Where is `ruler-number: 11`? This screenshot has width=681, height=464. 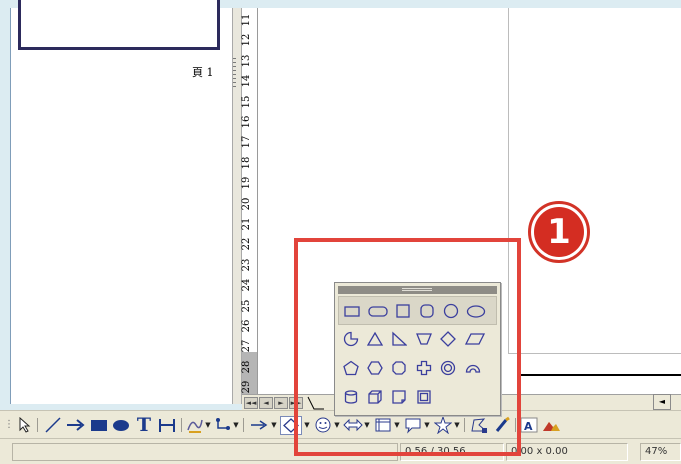 ruler-number: 11 is located at coordinates (246, 20).